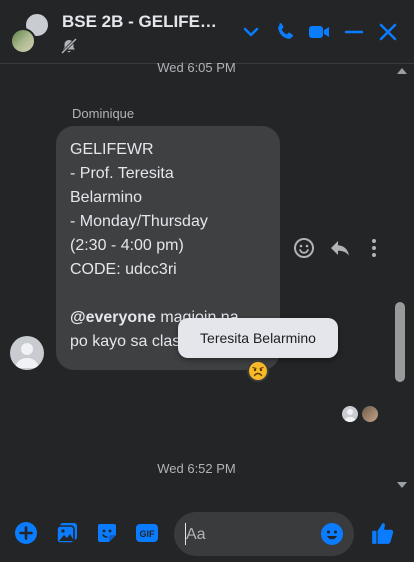 This screenshot has height=562, width=414. Describe the element at coordinates (403, 281) in the screenshot. I see `scrollbar-track` at that location.